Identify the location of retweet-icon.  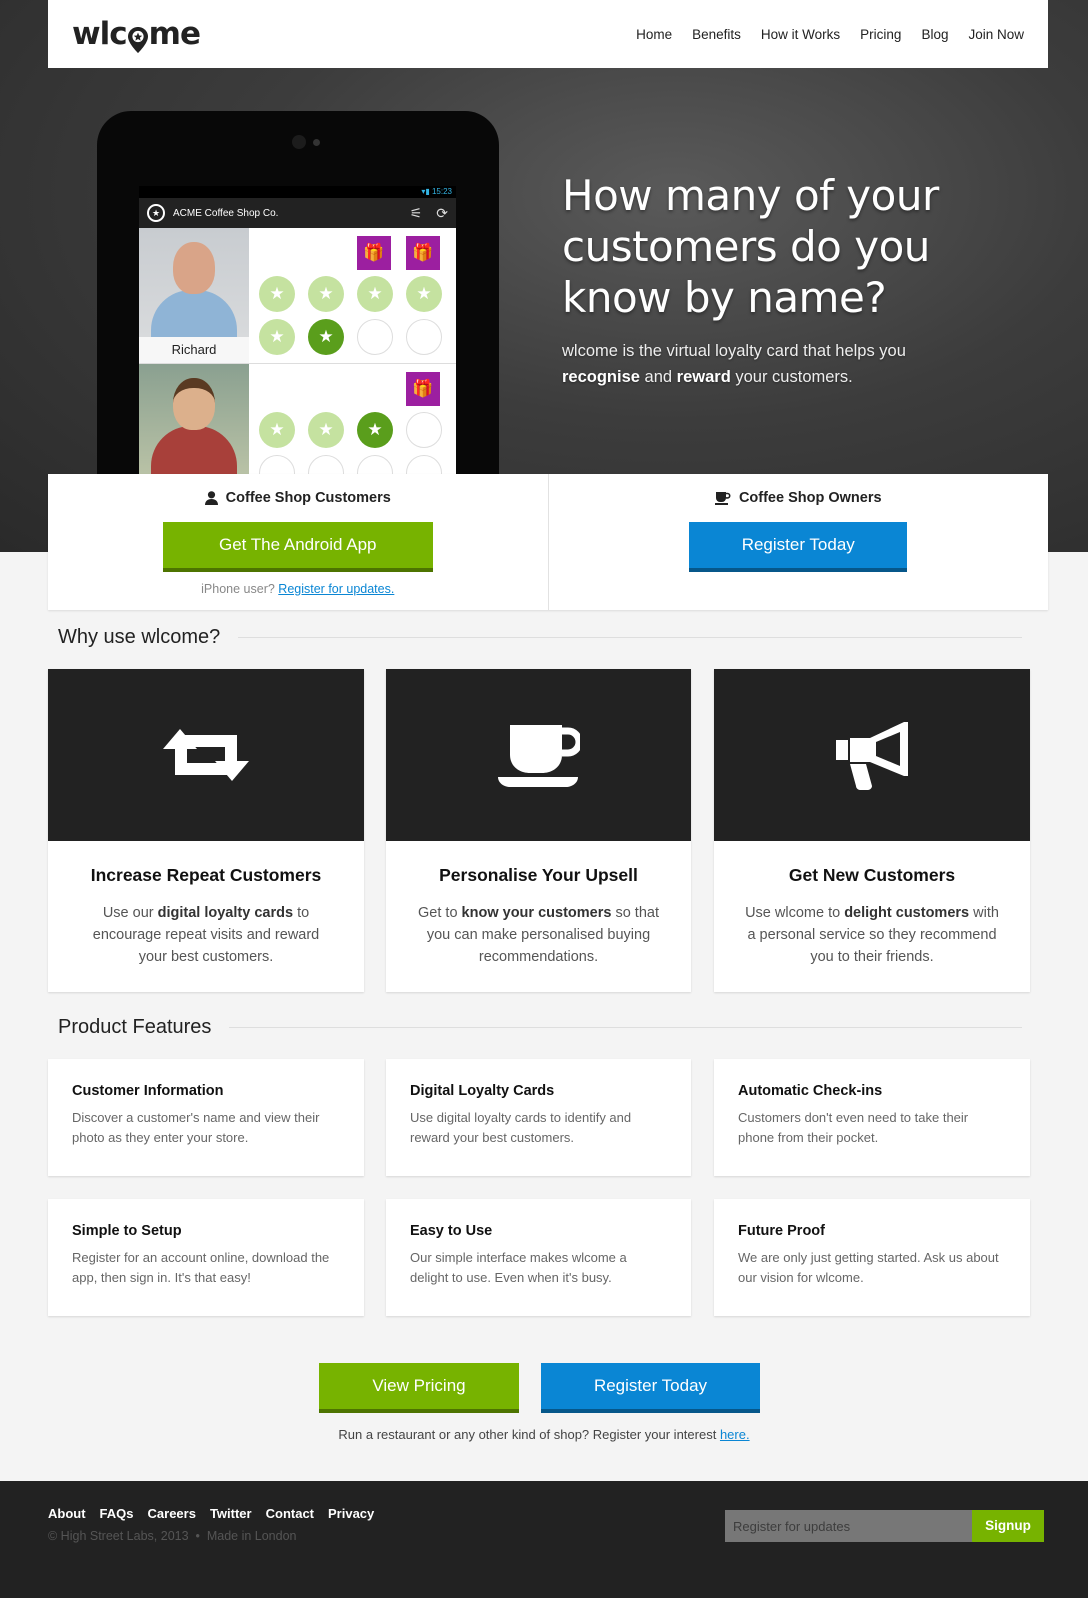
(206, 755).